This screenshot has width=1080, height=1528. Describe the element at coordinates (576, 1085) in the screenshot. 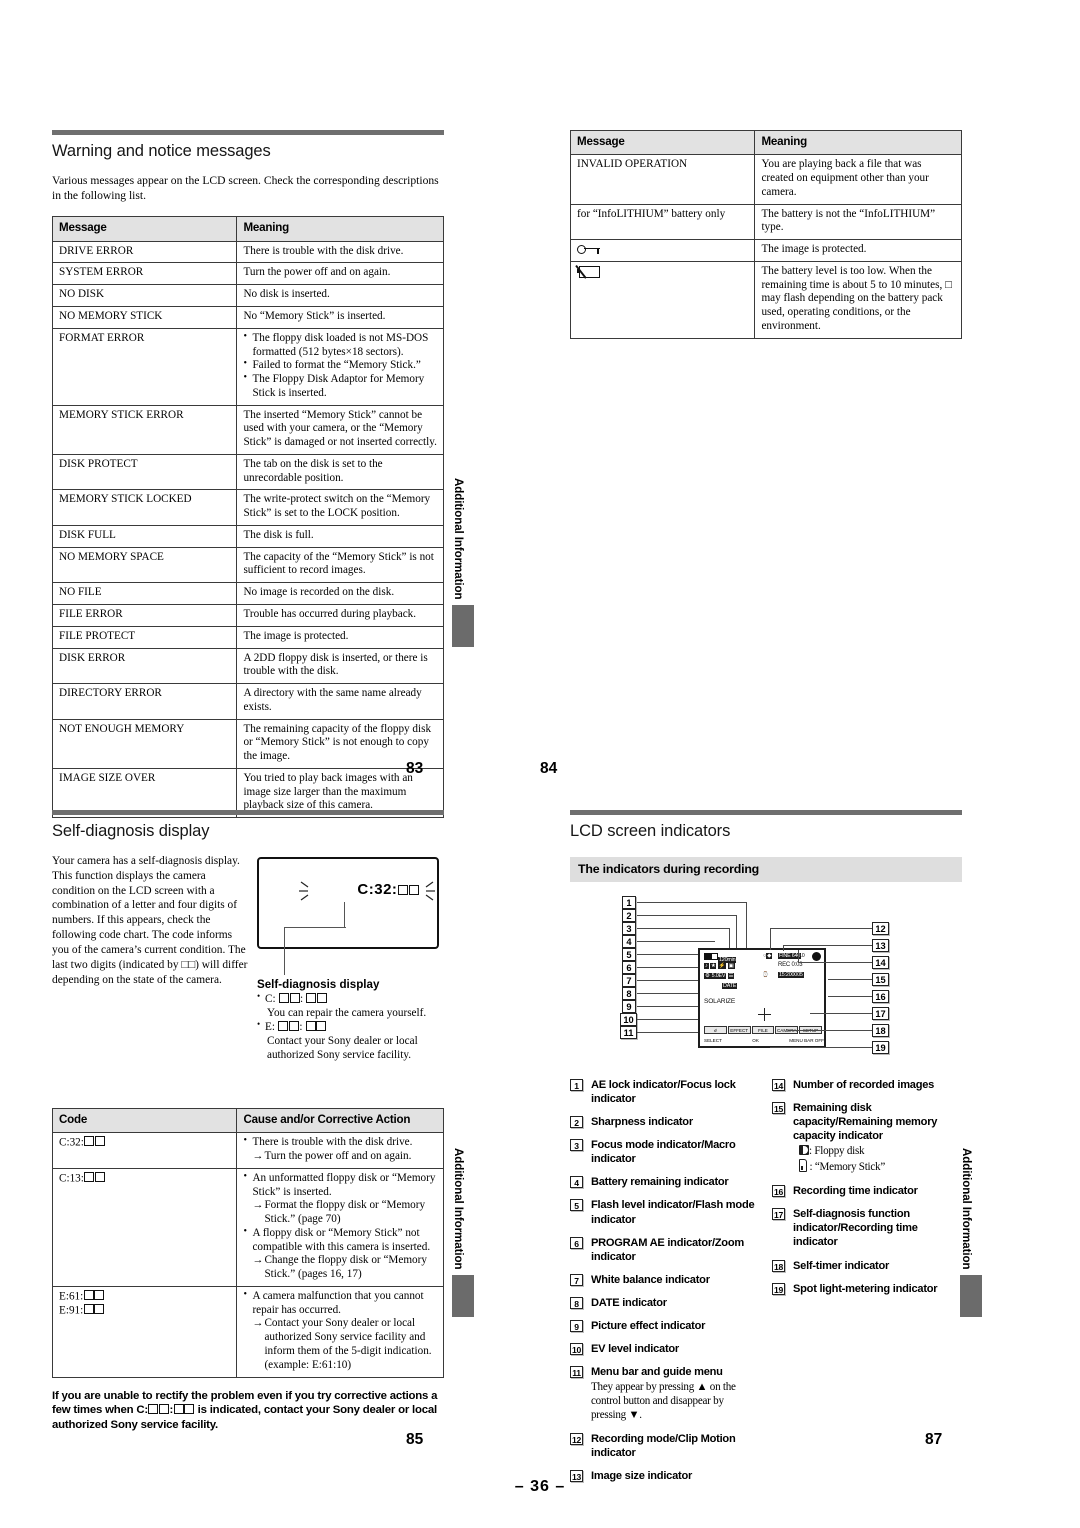

I see `legend-number: 1` at that location.